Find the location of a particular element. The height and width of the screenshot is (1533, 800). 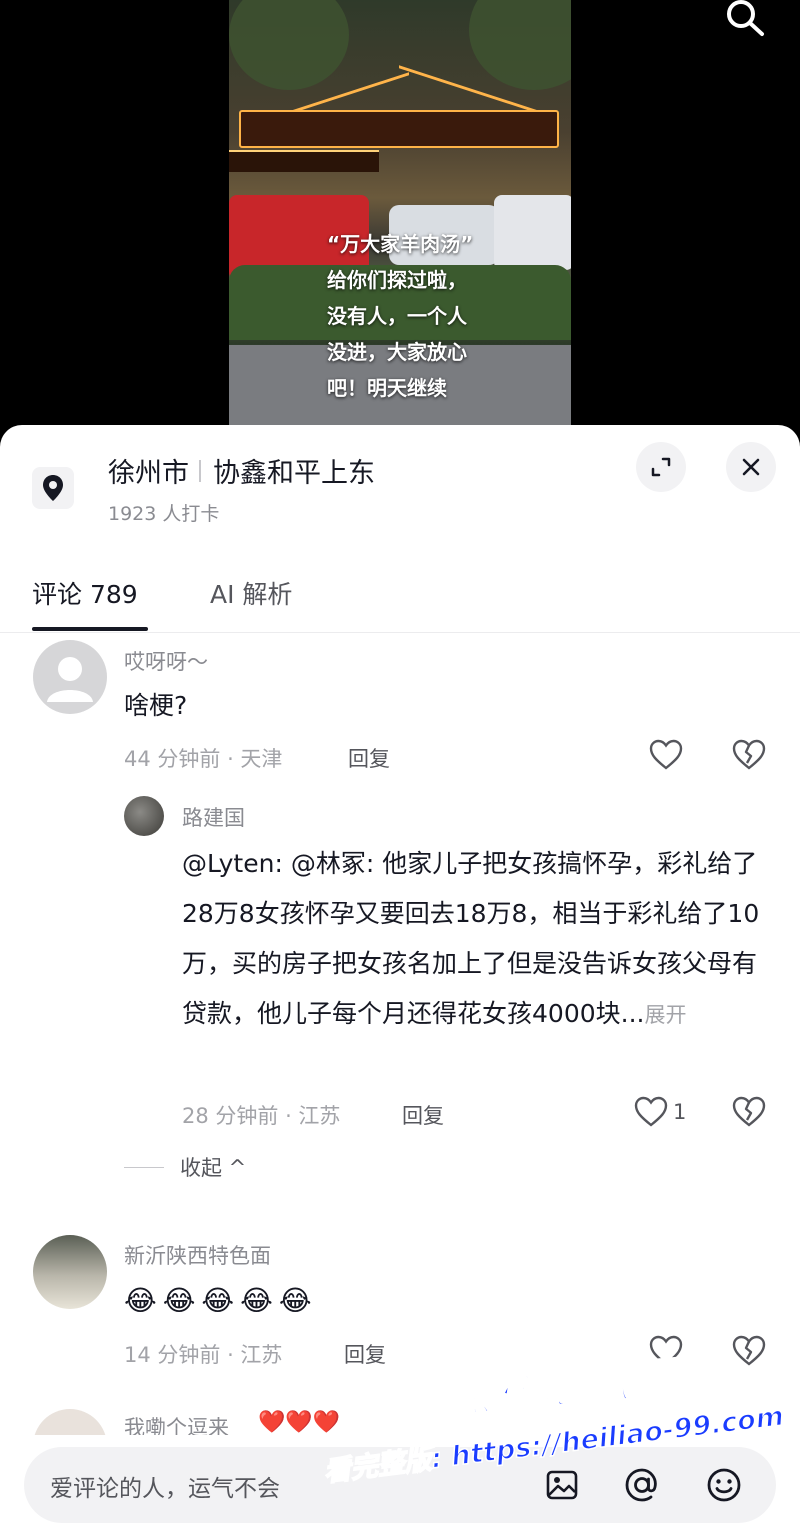

comment-meta: 14 分钟前 · 江苏 is located at coordinates (203, 1355).